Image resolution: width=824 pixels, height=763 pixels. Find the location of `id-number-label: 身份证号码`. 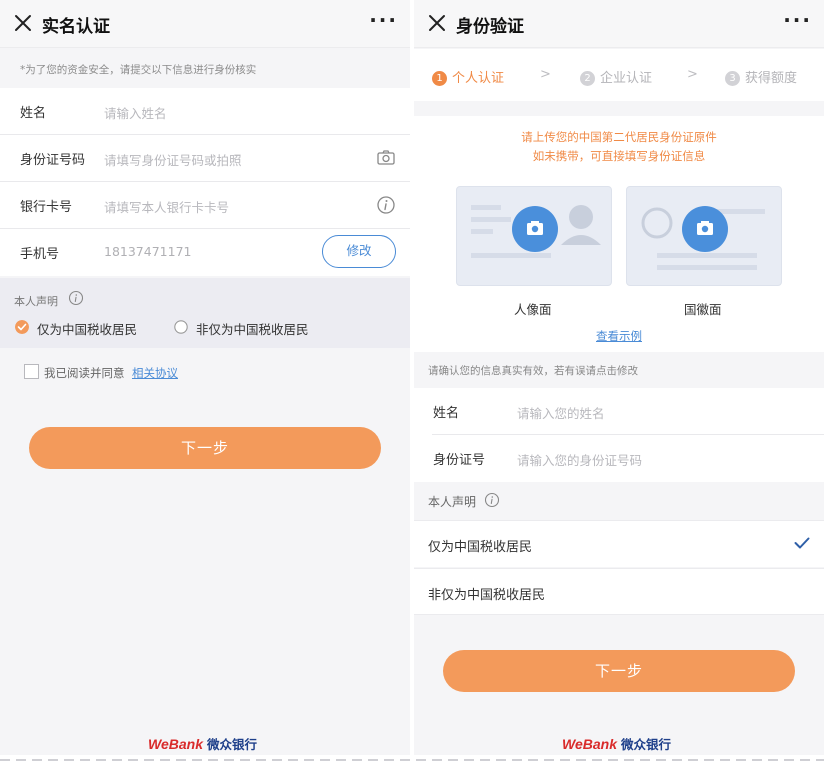

id-number-label: 身份证号码 is located at coordinates (53, 160).